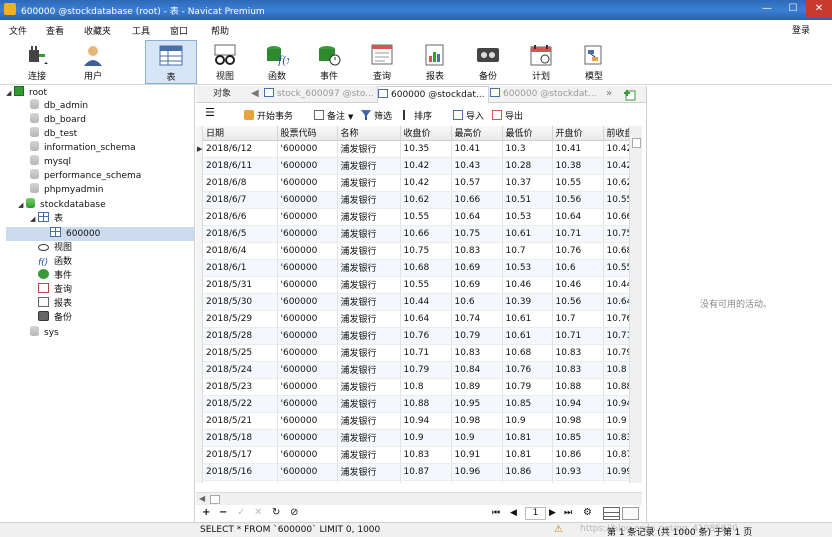  What do you see at coordinates (426, 438) in the screenshot?
I see `table-cell: 10.9` at bounding box center [426, 438].